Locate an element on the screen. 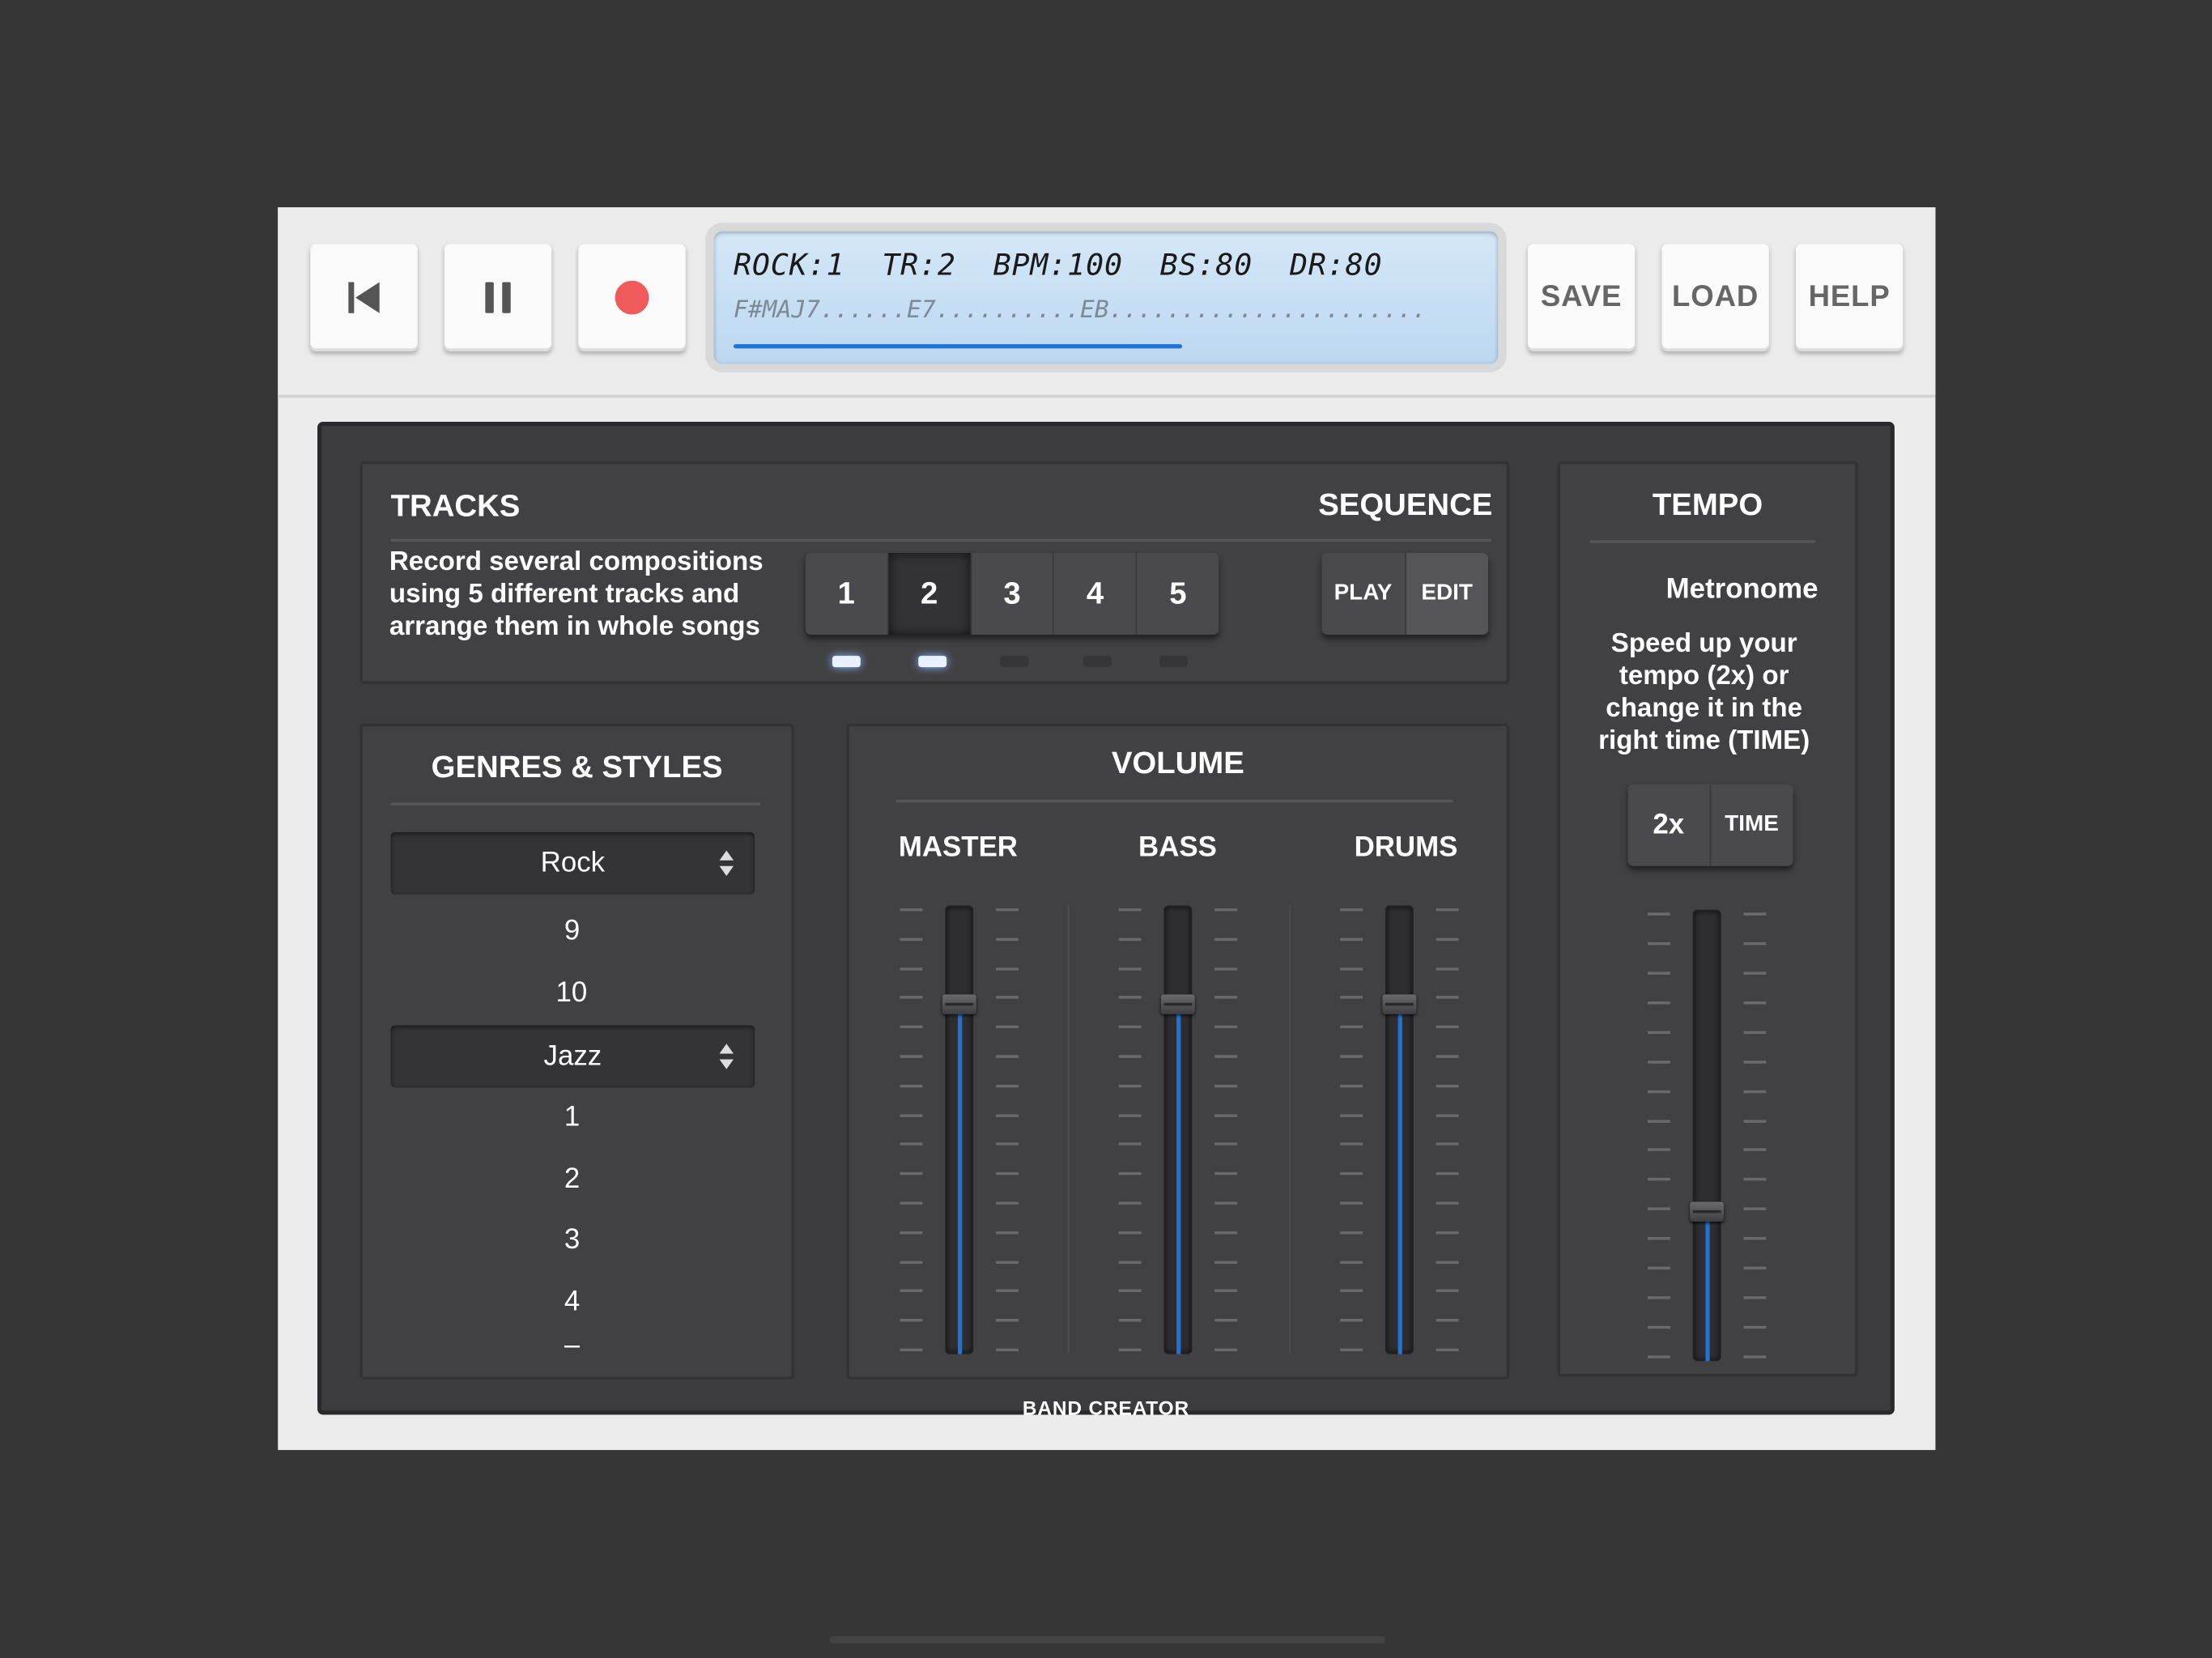 The width and height of the screenshot is (2212, 1658). pause-button is located at coordinates (498, 297).